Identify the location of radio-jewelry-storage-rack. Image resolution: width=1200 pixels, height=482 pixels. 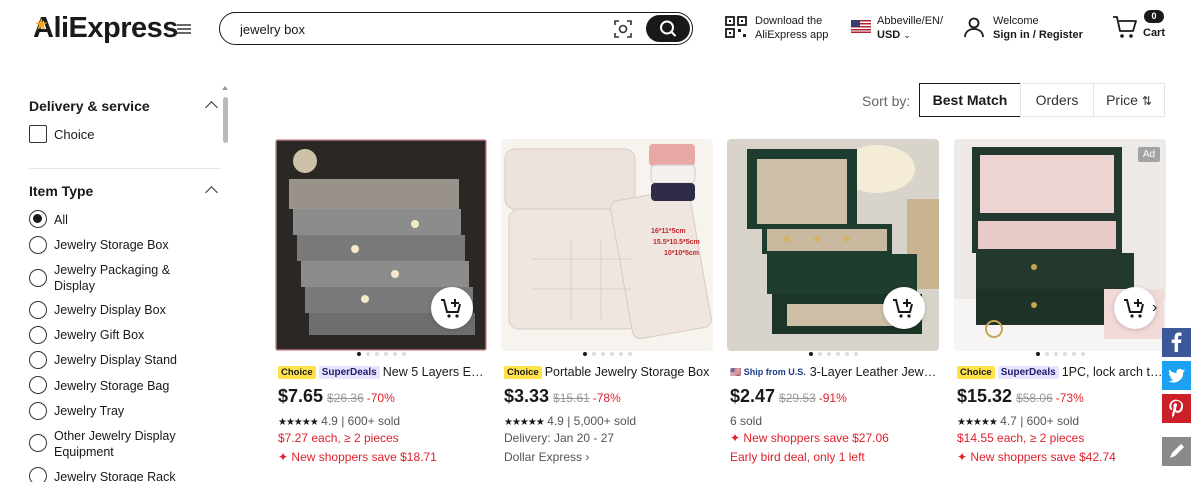
(38, 474).